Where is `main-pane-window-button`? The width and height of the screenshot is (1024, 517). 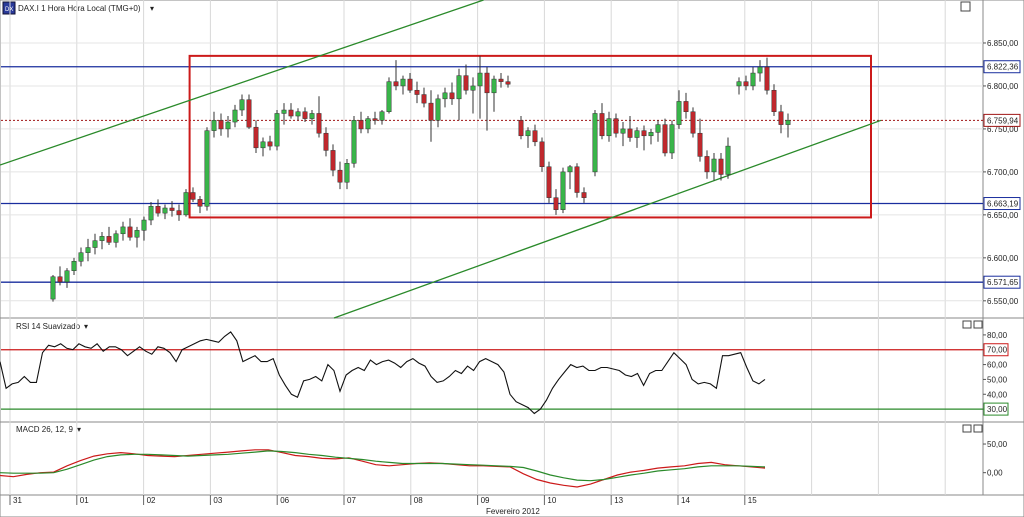
main-pane-window-button is located at coordinates (965, 6).